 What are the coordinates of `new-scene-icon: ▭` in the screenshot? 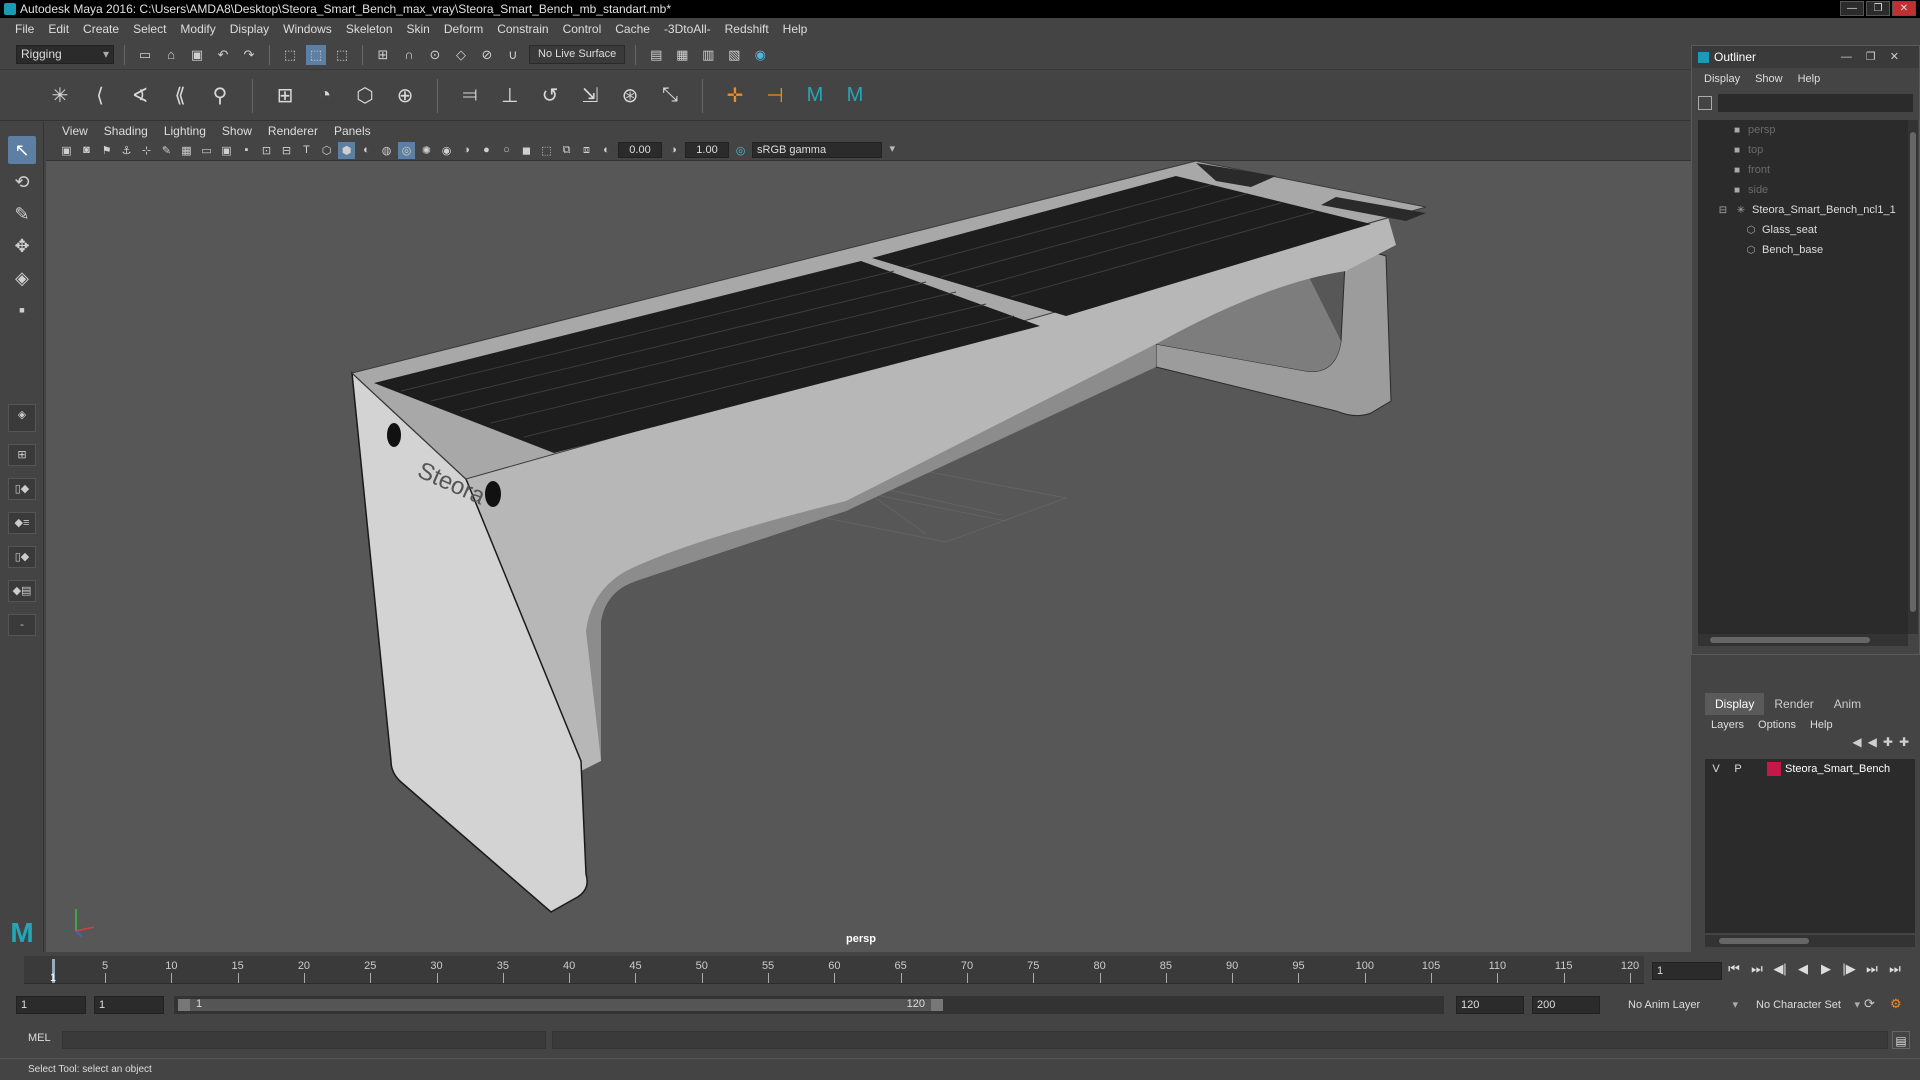 It's located at (145, 55).